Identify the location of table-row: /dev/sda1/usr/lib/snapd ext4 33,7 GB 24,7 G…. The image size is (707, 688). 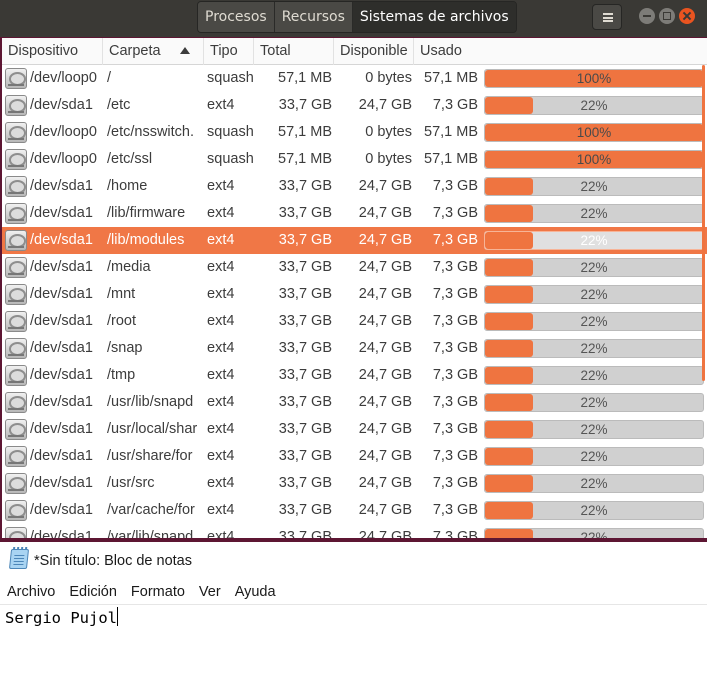
(354, 402).